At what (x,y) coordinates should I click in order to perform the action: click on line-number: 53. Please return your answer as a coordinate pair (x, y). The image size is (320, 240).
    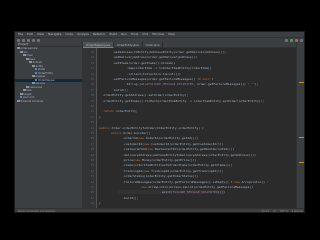
    Looking at the image, I should click on (92, 176).